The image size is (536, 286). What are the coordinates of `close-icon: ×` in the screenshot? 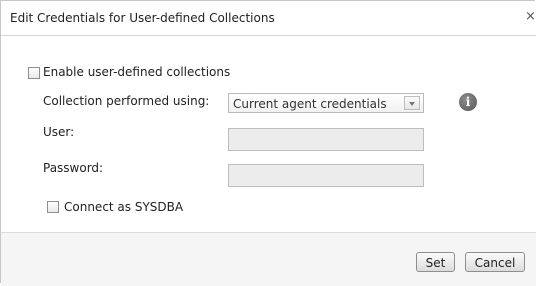 It's located at (530, 17).